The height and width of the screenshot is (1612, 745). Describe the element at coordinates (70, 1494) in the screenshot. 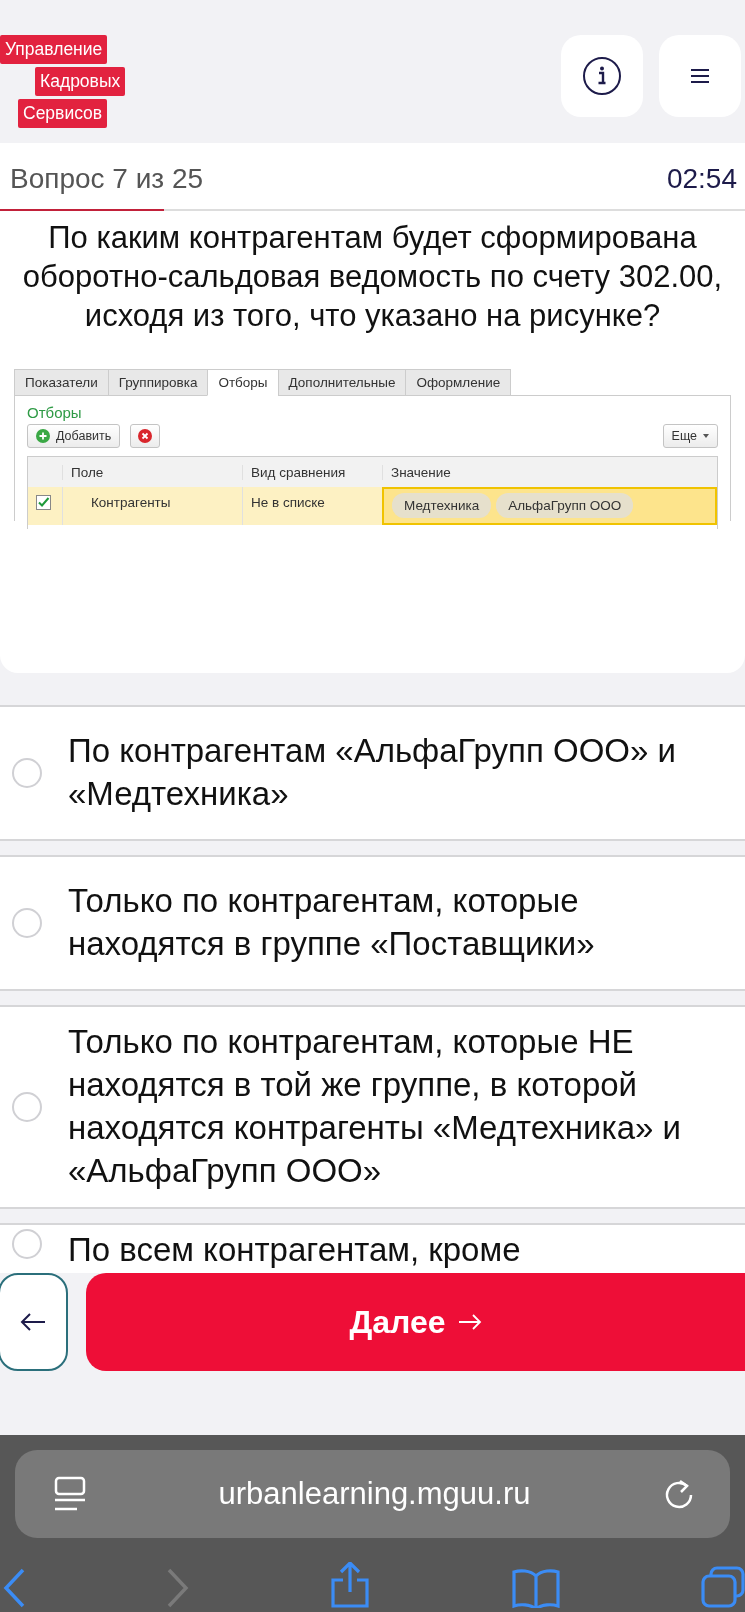

I see `reader-icon` at that location.